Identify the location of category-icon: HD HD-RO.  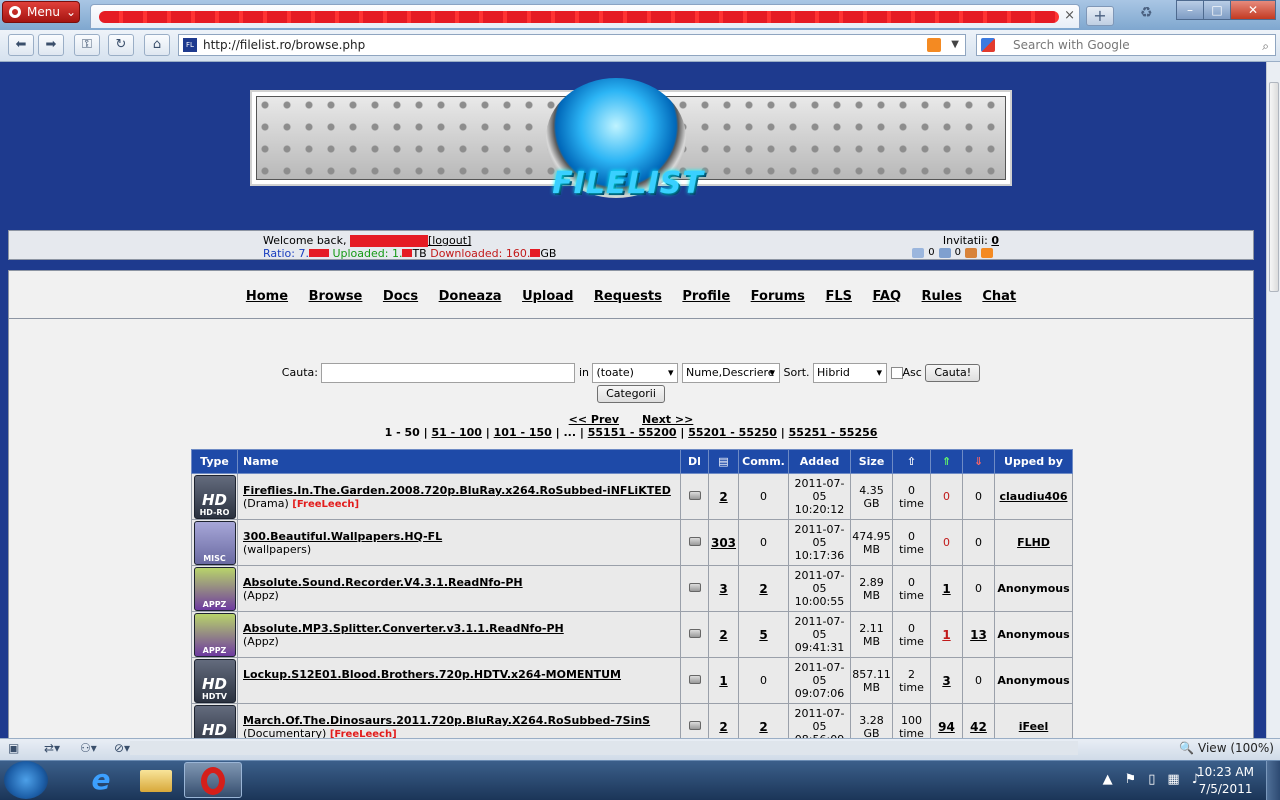
(214, 496).